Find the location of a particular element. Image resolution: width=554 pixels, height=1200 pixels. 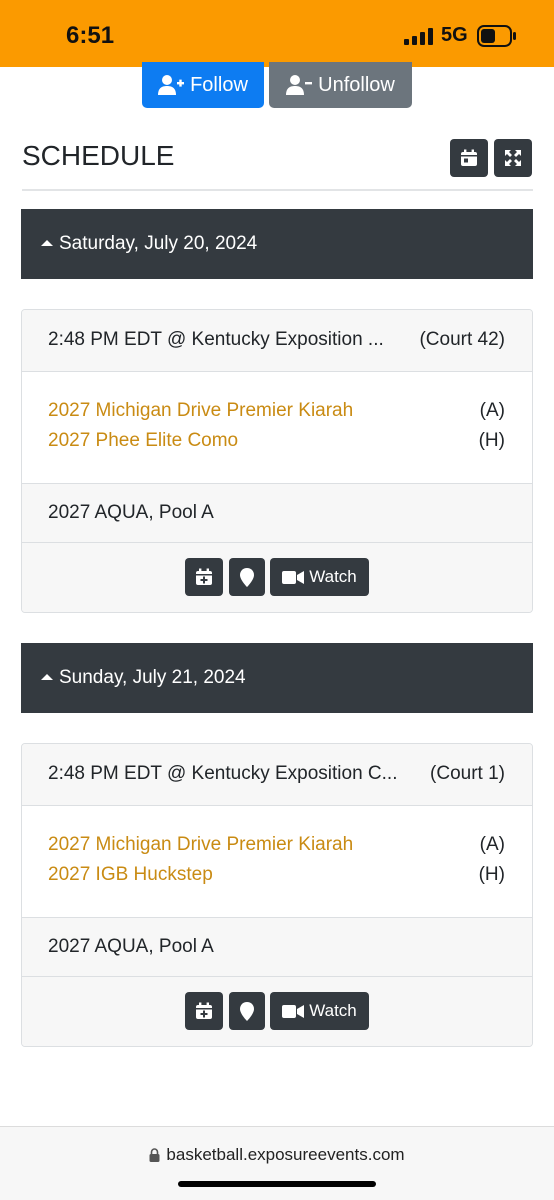

browser-url-bar: basketball.exposureevents.com is located at coordinates (277, 1163).